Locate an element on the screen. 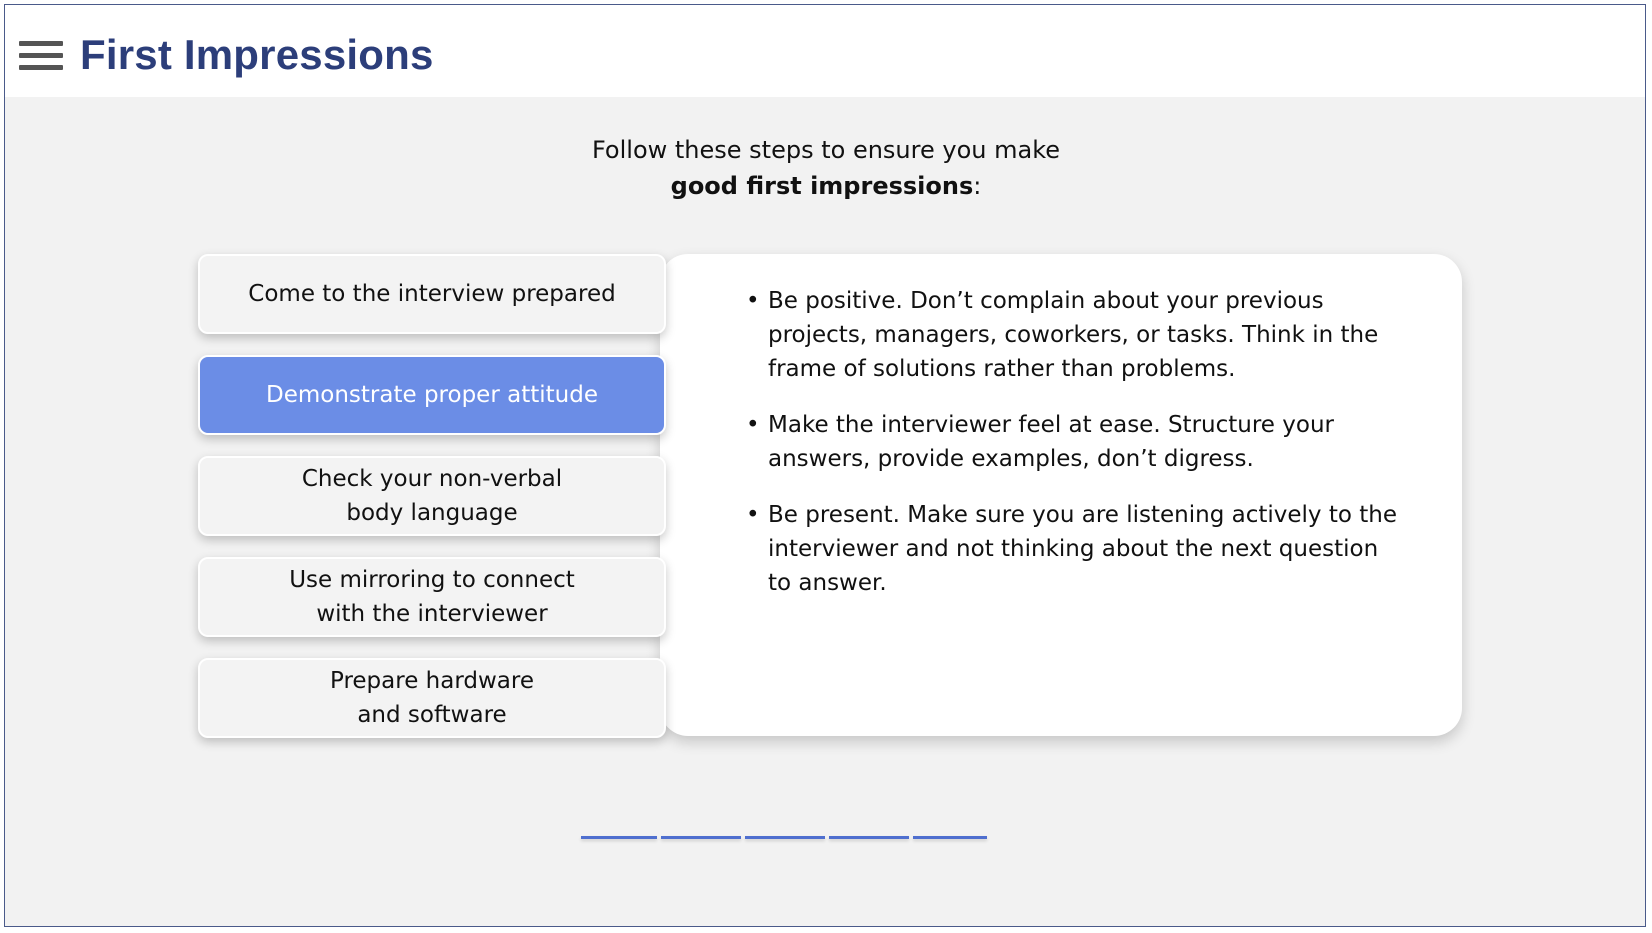 The height and width of the screenshot is (933, 1652). slide-progress-indicator is located at coordinates (784, 837).